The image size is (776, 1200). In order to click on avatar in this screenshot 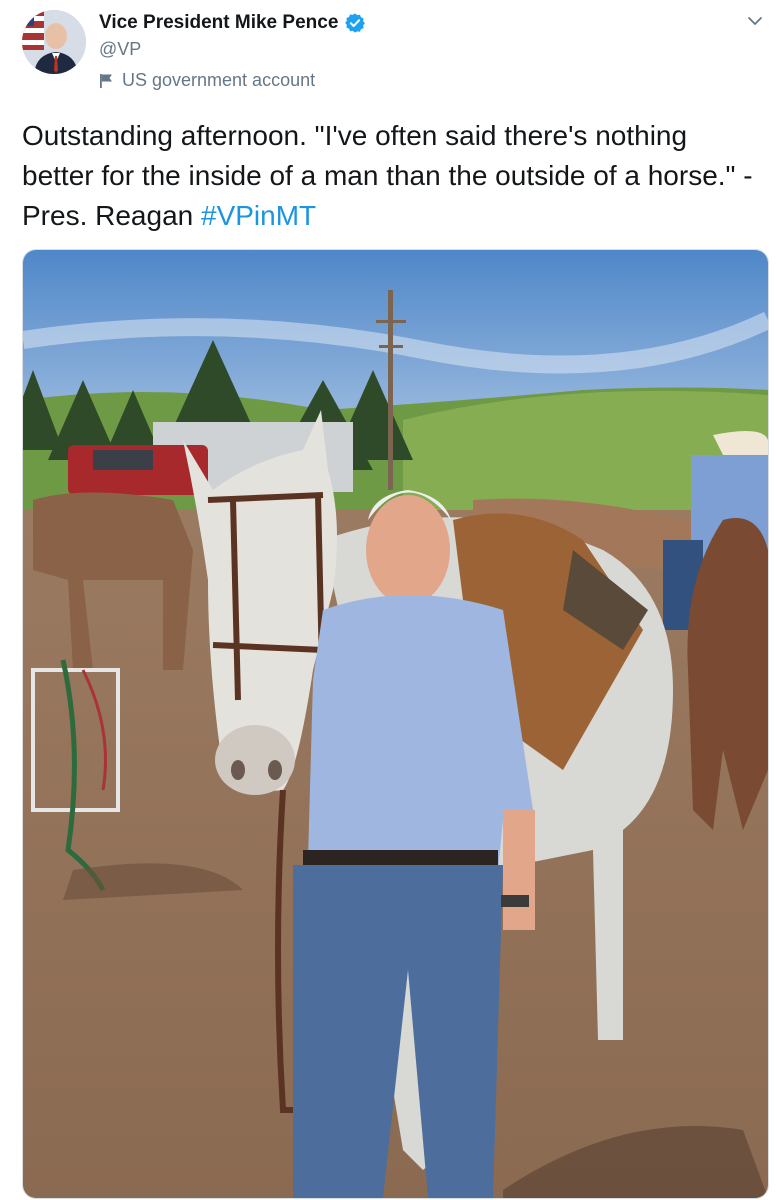, I will do `click(54, 42)`.